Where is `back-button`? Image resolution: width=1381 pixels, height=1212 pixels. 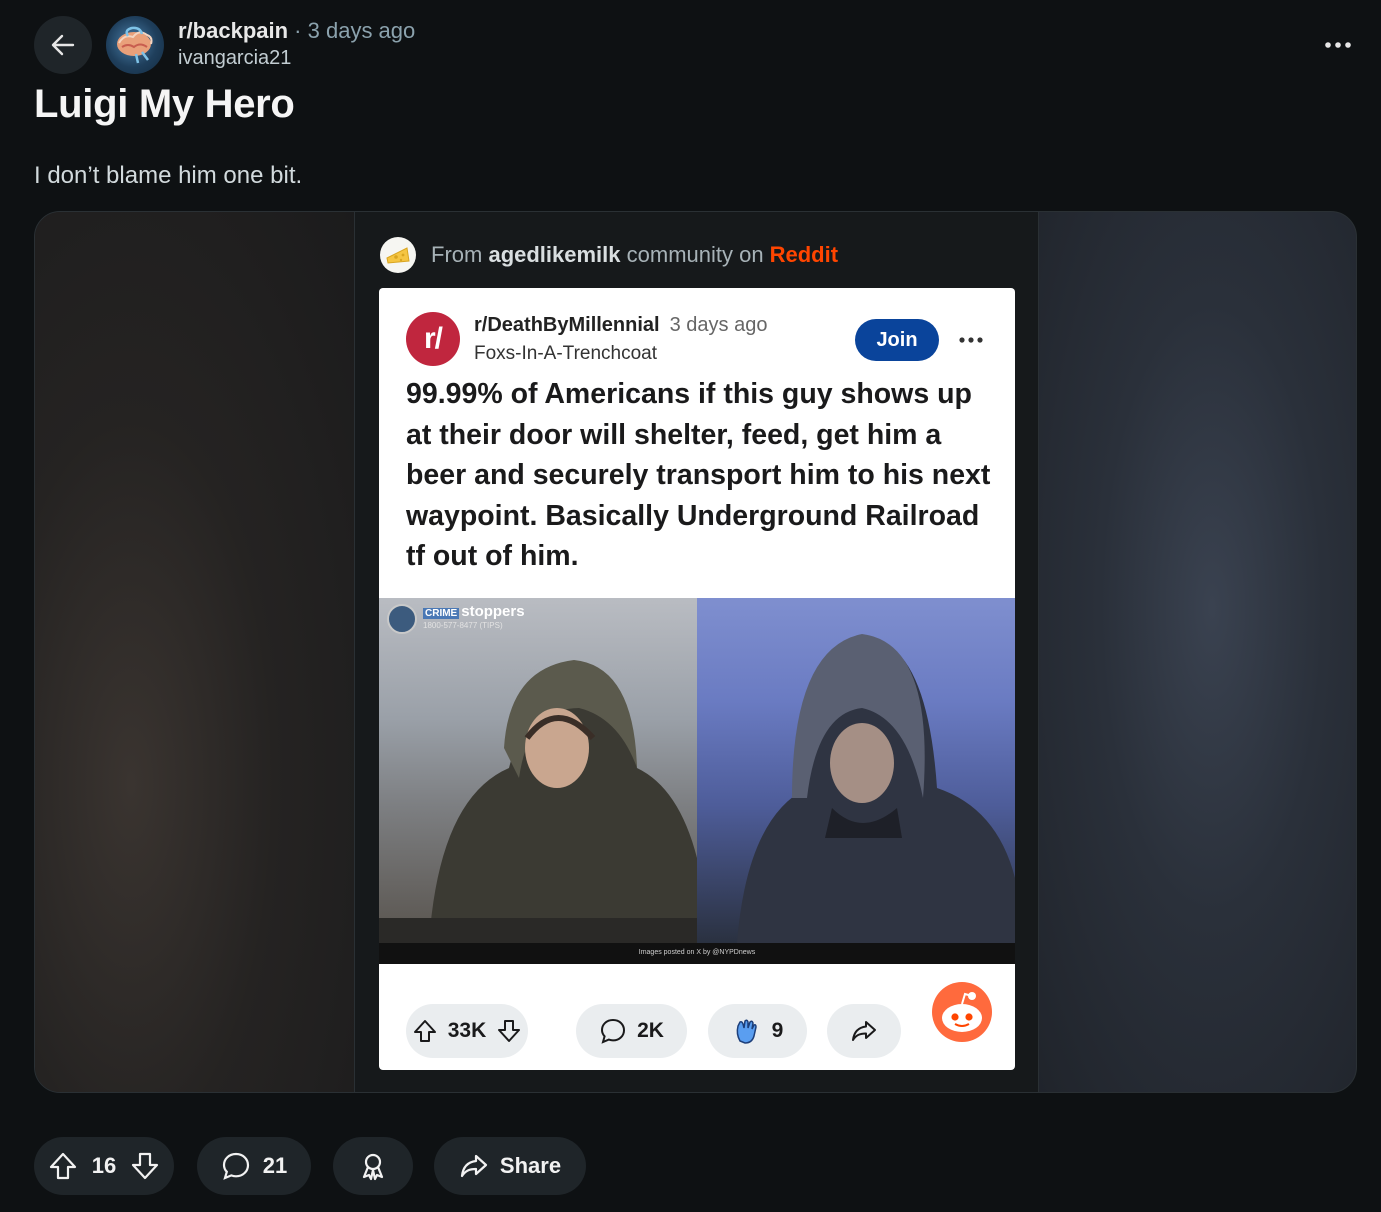
back-button is located at coordinates (63, 45).